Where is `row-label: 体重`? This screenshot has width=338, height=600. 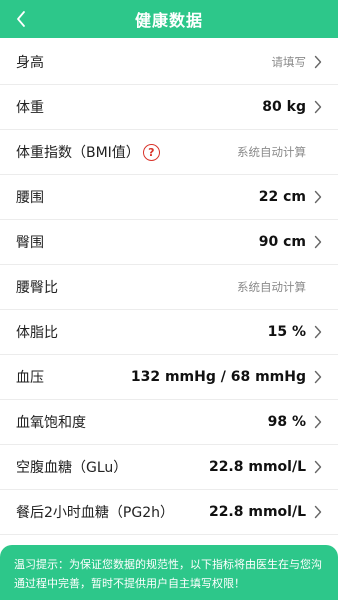 row-label: 体重 is located at coordinates (30, 108).